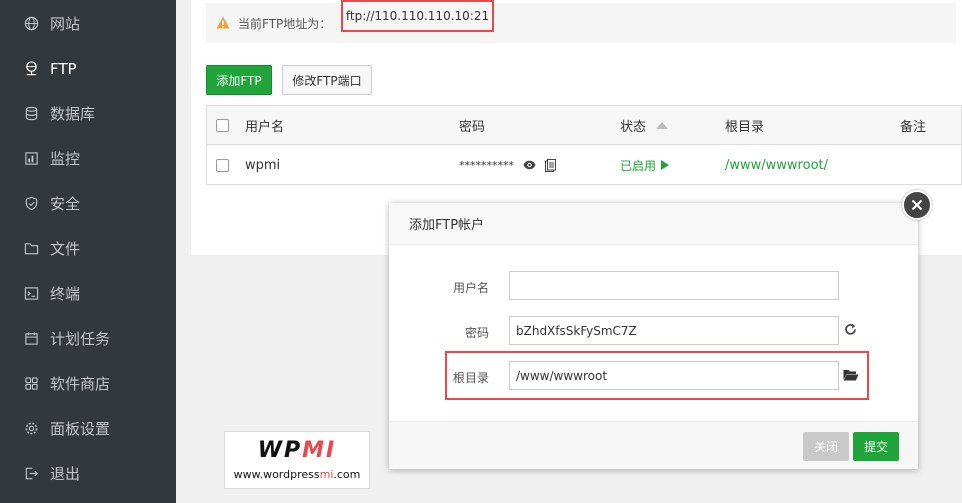 This screenshot has height=503, width=962. Describe the element at coordinates (638, 165) in the screenshot. I see `row-status: 已启用` at that location.